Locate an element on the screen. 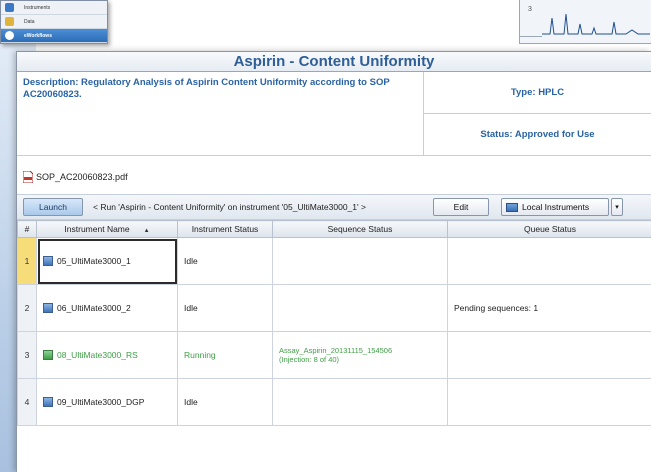  nav-item-eworkflows: eWorkflows is located at coordinates (54, 36).